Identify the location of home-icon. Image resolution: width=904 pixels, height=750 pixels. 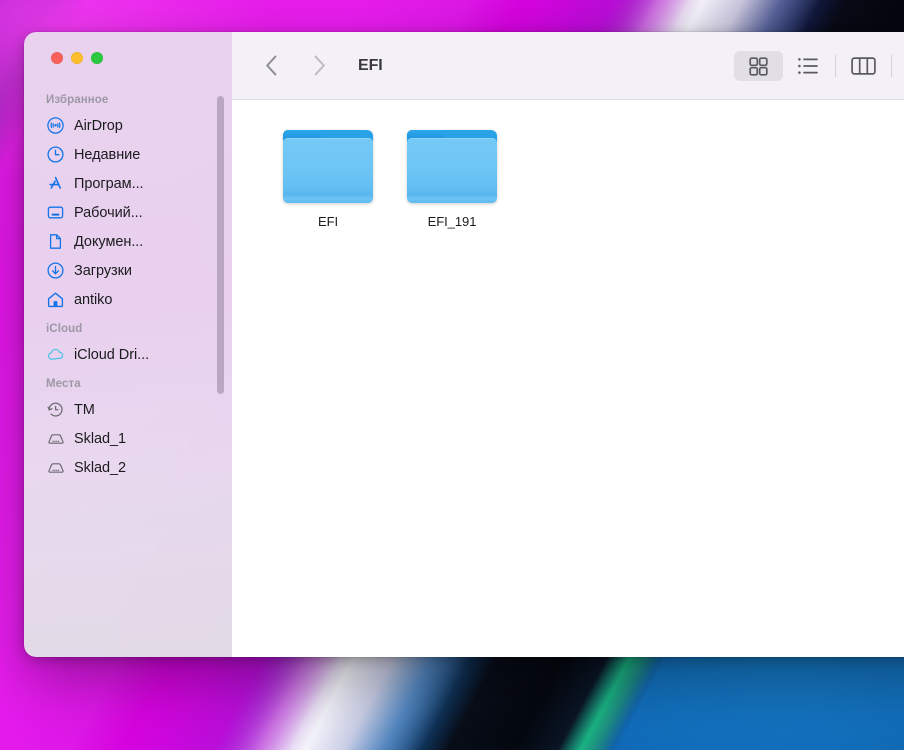
(55, 299).